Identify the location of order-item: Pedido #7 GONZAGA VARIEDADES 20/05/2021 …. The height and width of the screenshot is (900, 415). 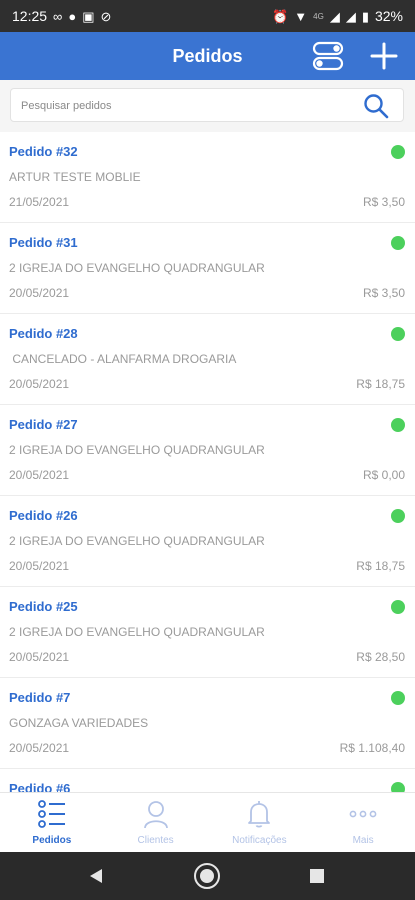
(207, 723).